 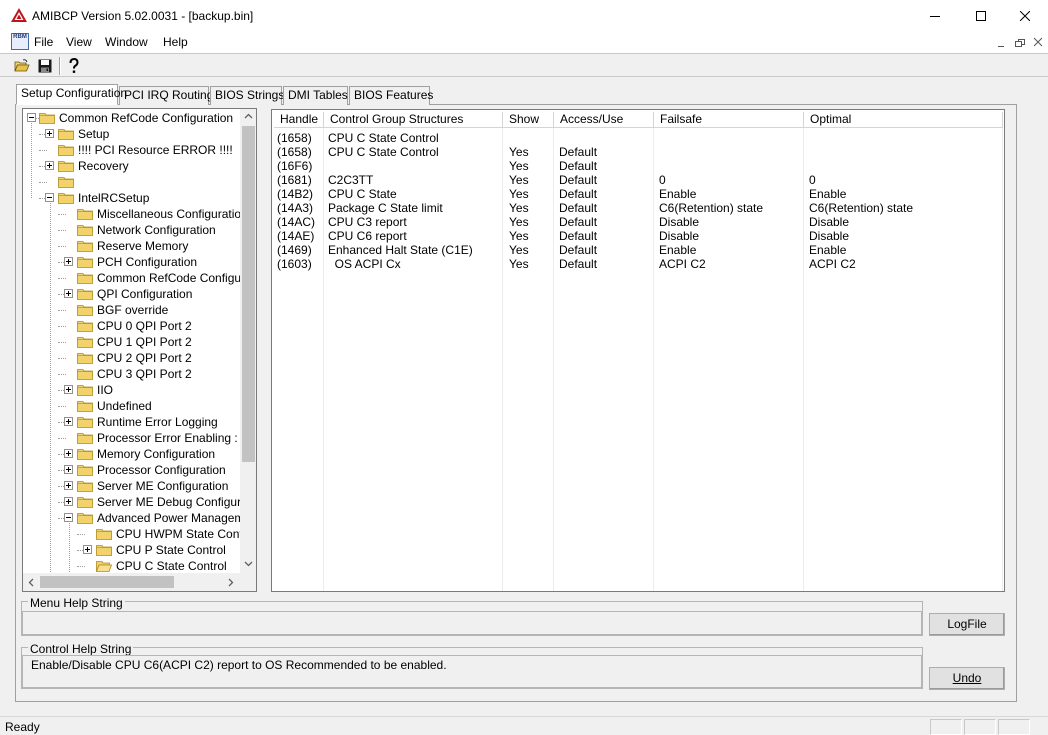 What do you see at coordinates (400, 250) in the screenshot?
I see `cell-control-group-structures: Enhanced Halt State (C1E)` at bounding box center [400, 250].